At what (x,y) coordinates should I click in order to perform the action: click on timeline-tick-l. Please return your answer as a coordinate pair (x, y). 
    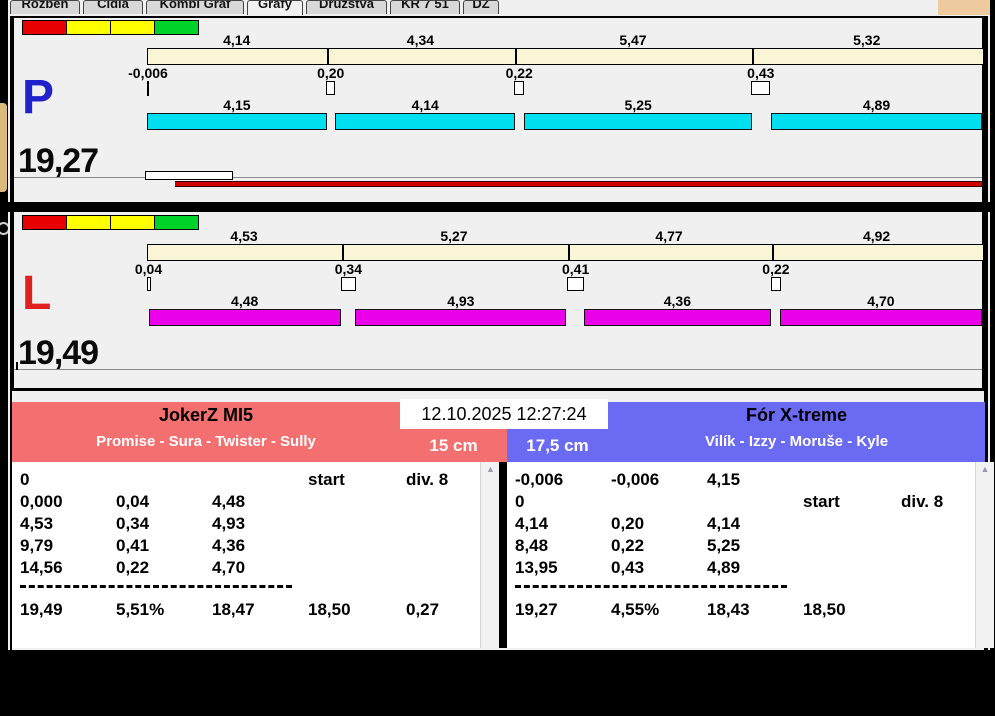
    Looking at the image, I should click on (17, 366).